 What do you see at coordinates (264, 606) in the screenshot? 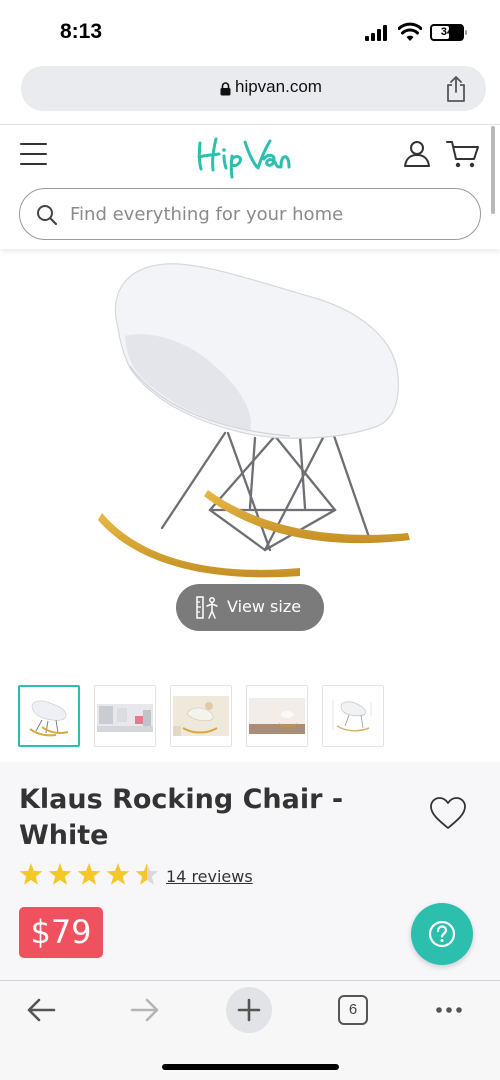
I see `view-size-label: View size` at bounding box center [264, 606].